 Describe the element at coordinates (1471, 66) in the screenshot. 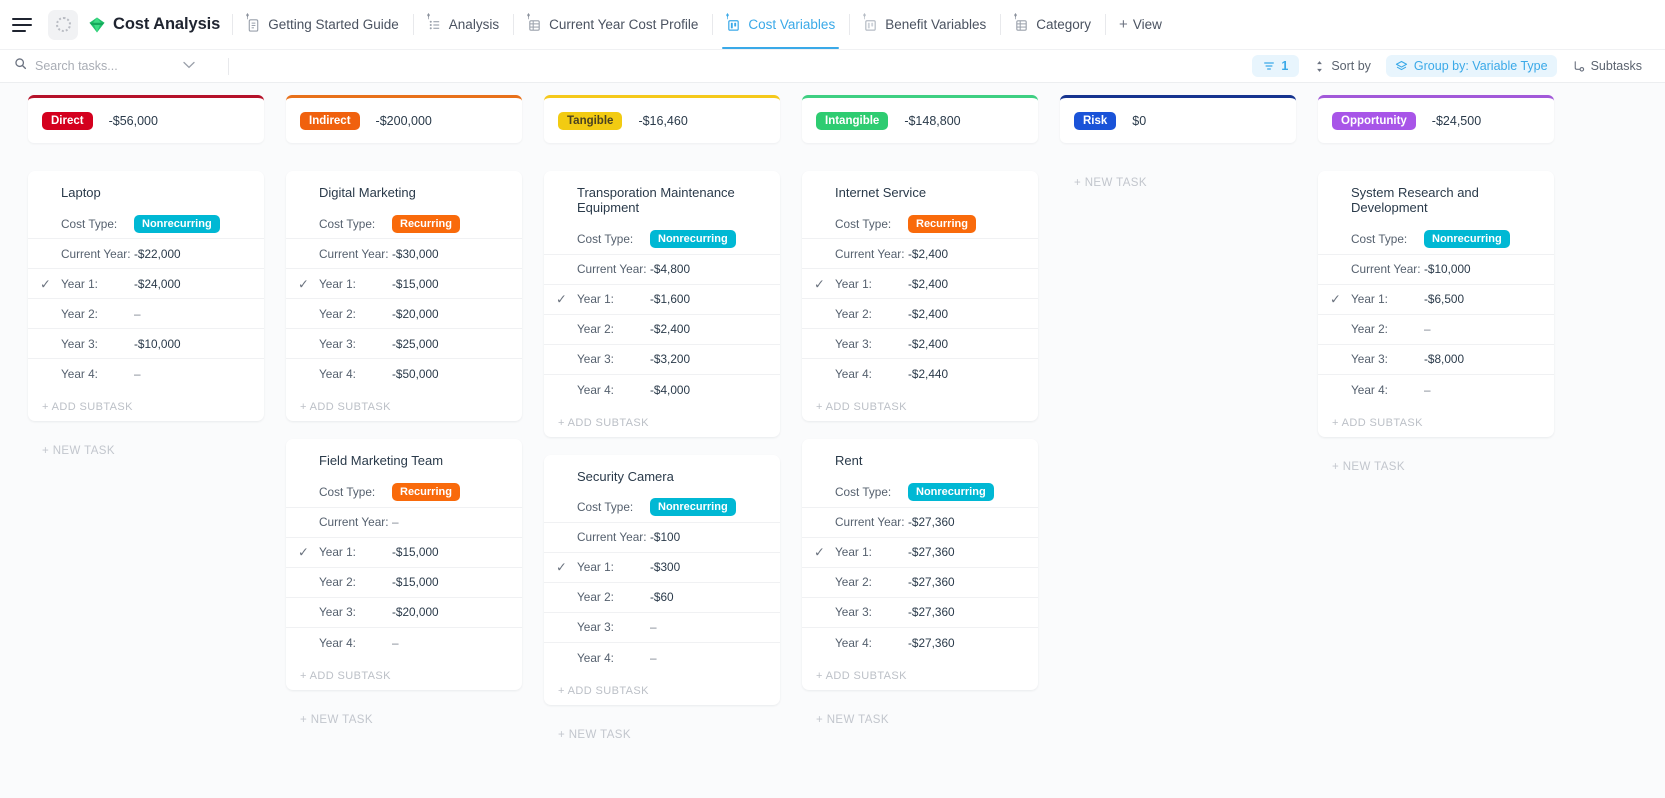

I see `group-by-button: Group by: Variable Type` at that location.